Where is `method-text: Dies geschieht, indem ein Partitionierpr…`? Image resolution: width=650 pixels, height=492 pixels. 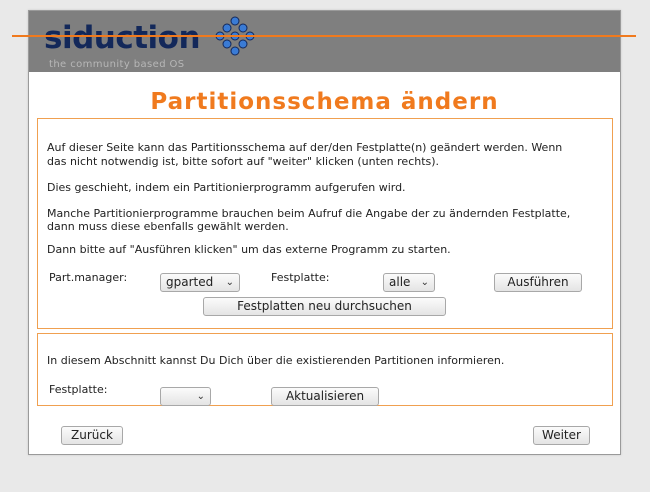 method-text: Dies geschieht, indem ein Partitionierpr… is located at coordinates (226, 187).